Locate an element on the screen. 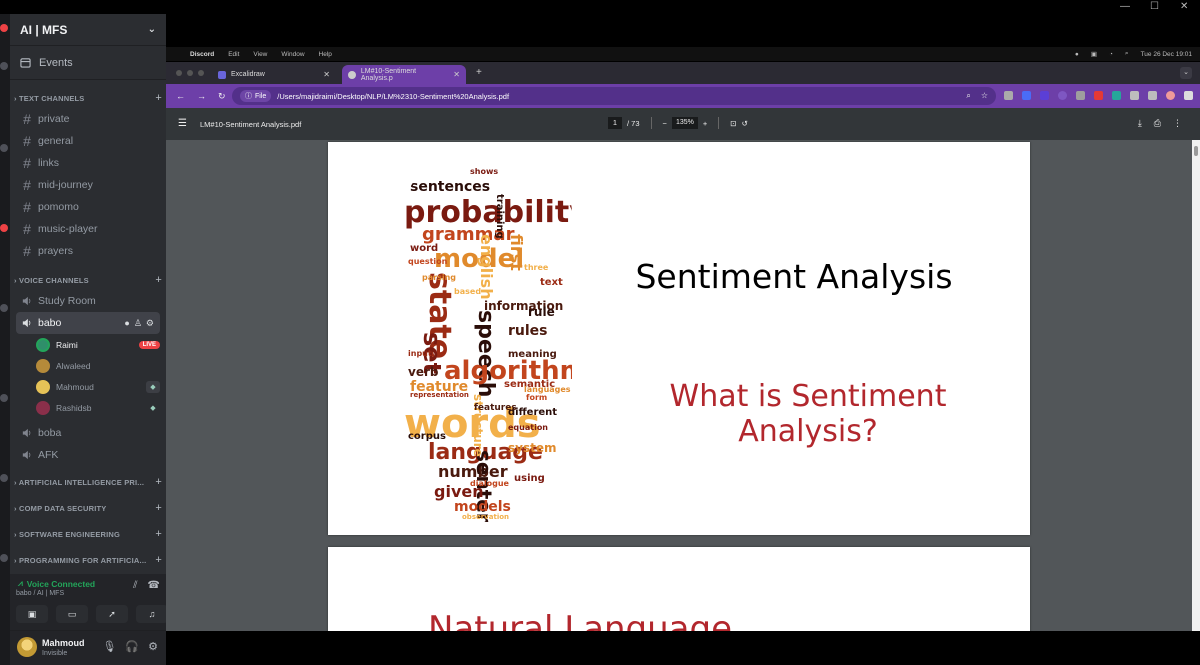 The height and width of the screenshot is (665, 1200). wifi-icon: ◔ is located at coordinates (1111, 54).